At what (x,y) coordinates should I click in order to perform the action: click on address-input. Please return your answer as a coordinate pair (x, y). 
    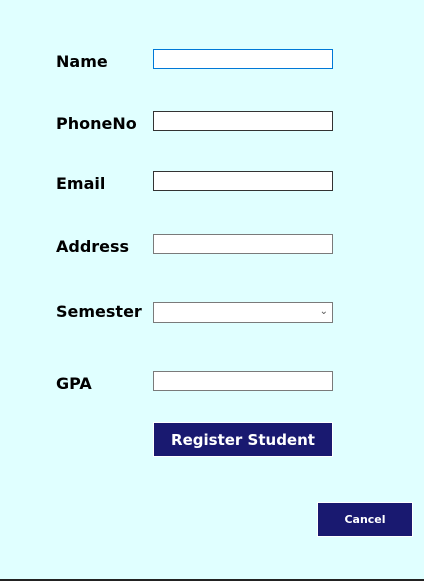
    Looking at the image, I should click on (243, 244).